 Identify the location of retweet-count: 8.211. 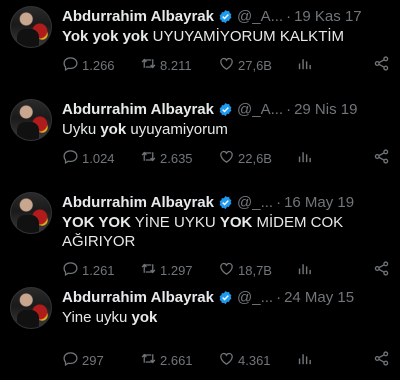
(176, 65).